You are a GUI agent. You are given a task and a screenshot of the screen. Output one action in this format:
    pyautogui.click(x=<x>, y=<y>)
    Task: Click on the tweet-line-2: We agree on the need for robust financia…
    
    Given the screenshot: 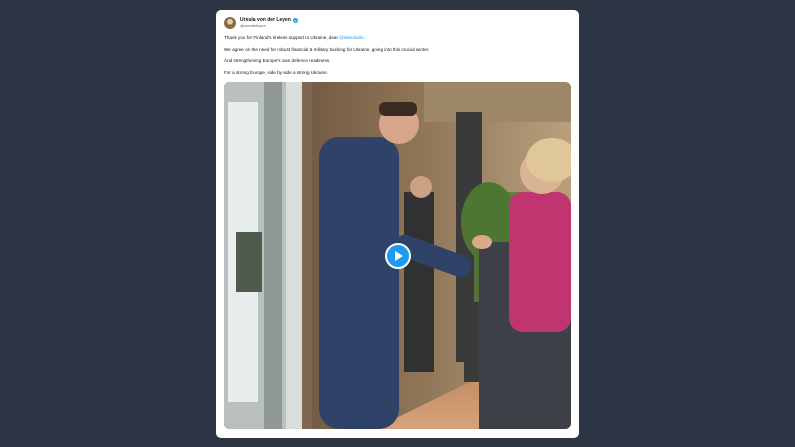 What is the action you would take?
    pyautogui.click(x=327, y=49)
    